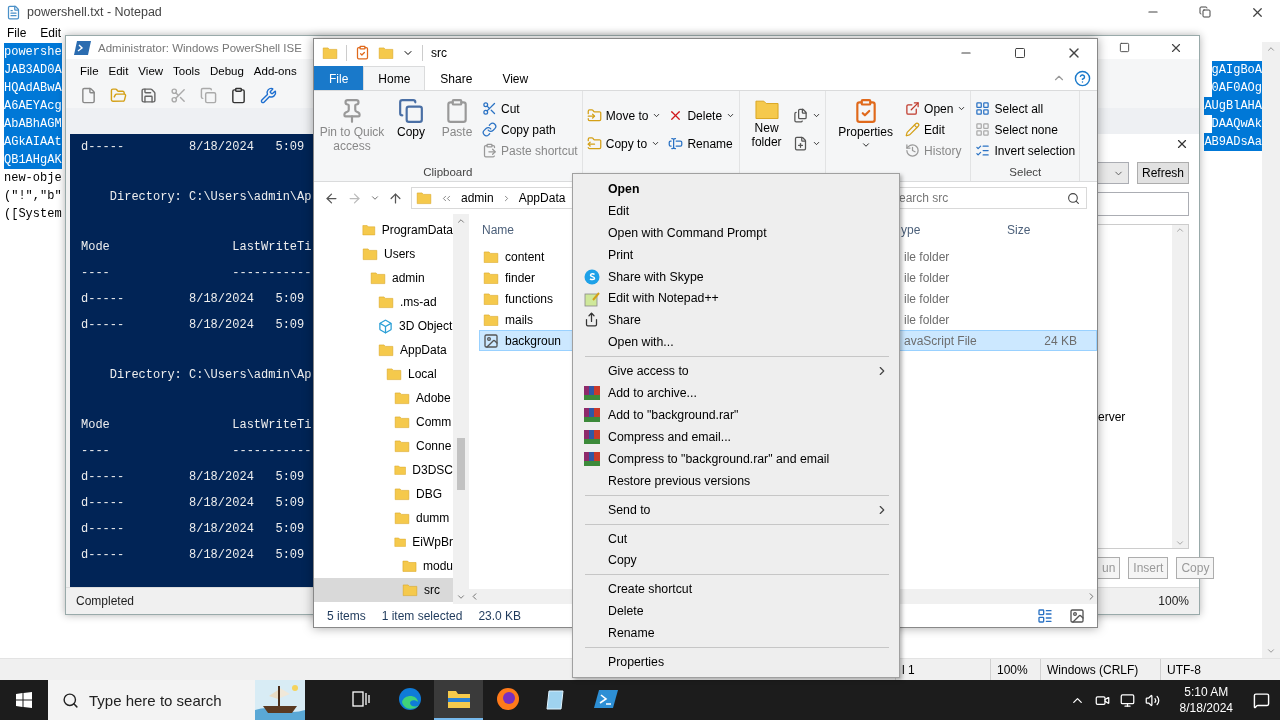 This screenshot has height=720, width=1280. What do you see at coordinates (105, 601) in the screenshot?
I see `status-text: Completed` at bounding box center [105, 601].